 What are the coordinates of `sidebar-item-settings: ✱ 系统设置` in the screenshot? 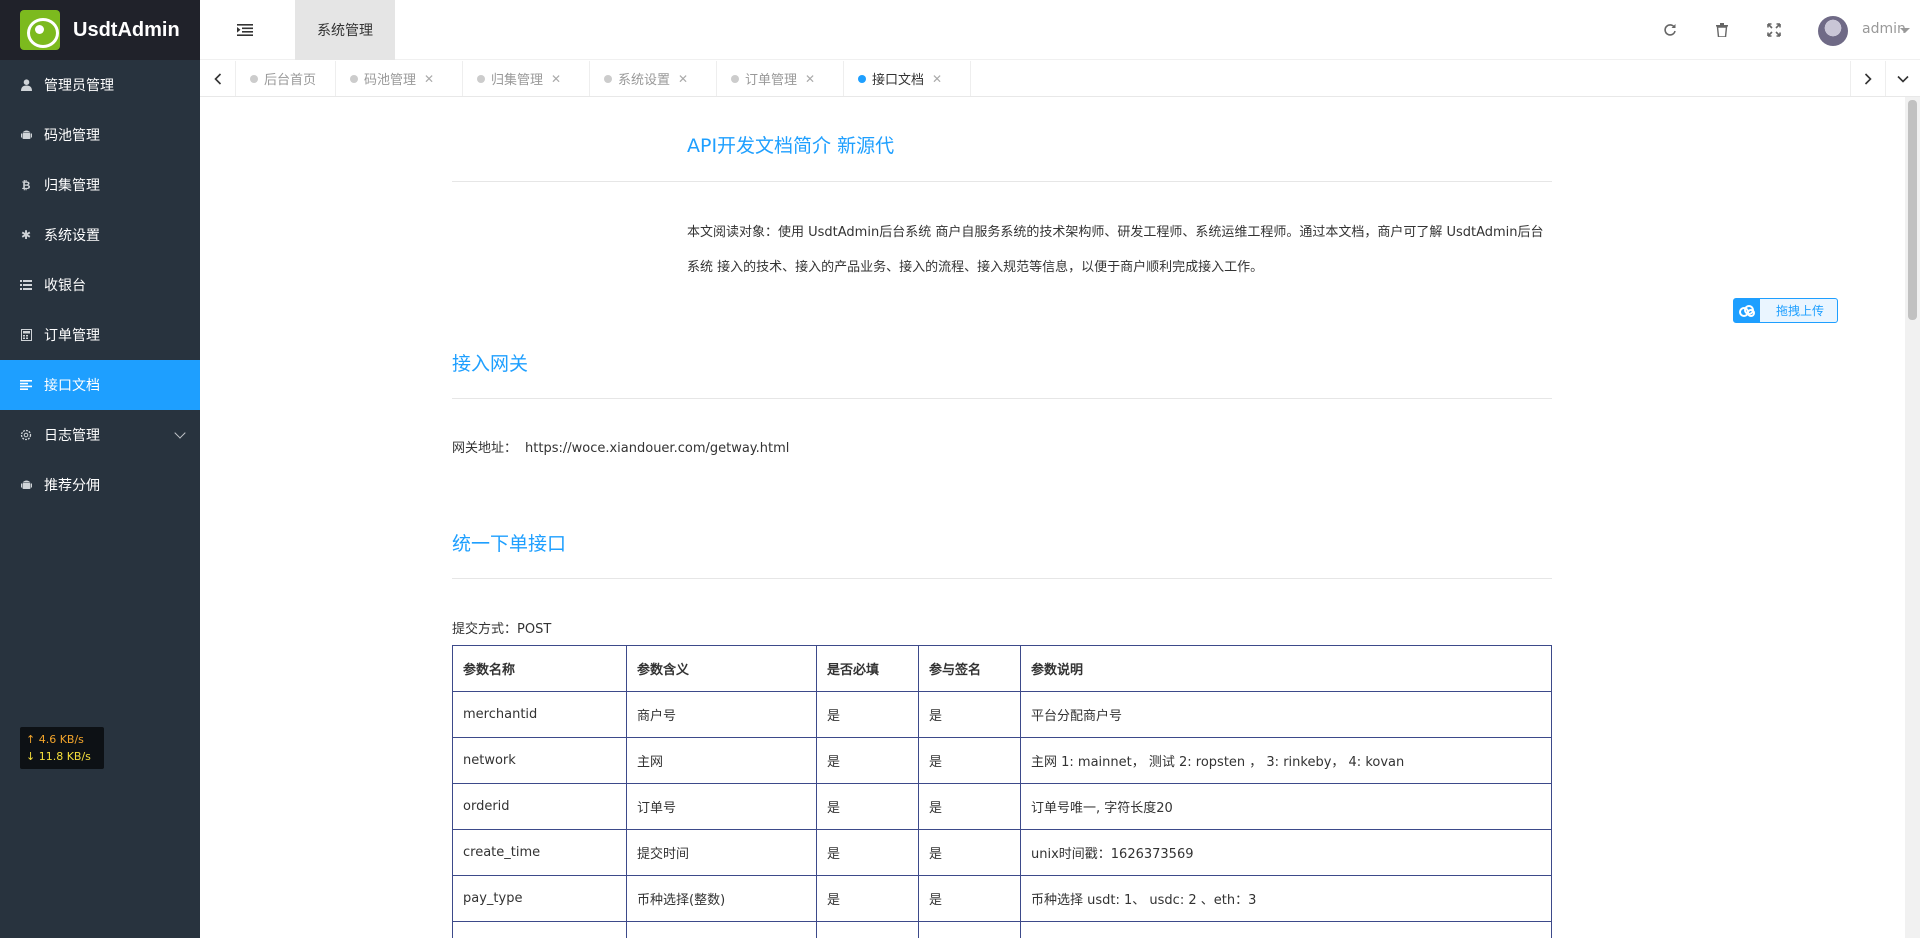 It's located at (100, 235).